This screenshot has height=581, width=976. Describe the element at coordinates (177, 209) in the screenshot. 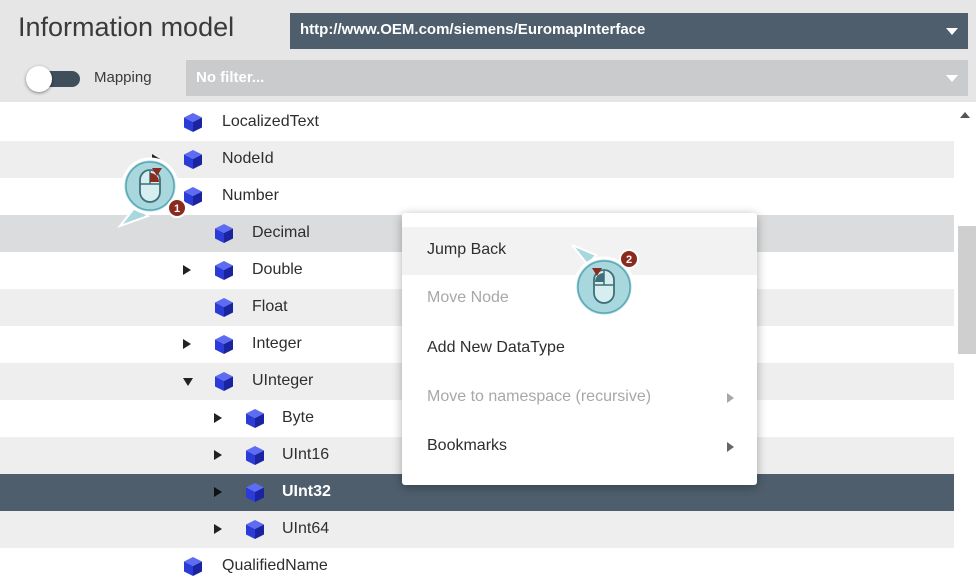

I see `callout-number: 1` at that location.